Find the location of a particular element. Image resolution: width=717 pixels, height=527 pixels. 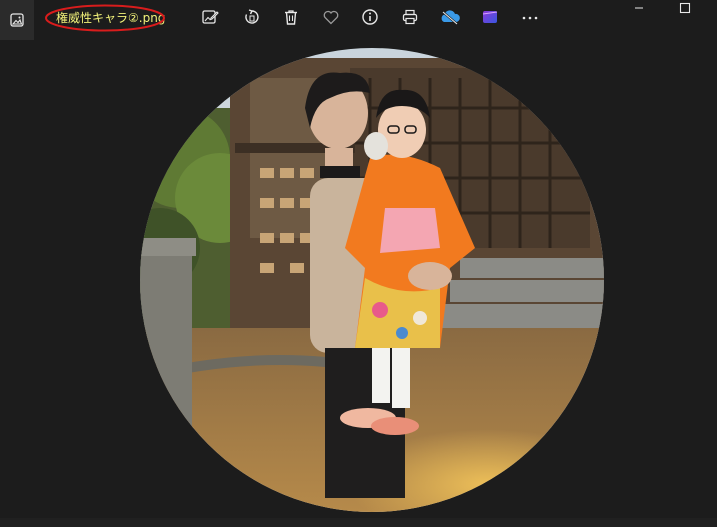

favorite-icon is located at coordinates (331, 17).